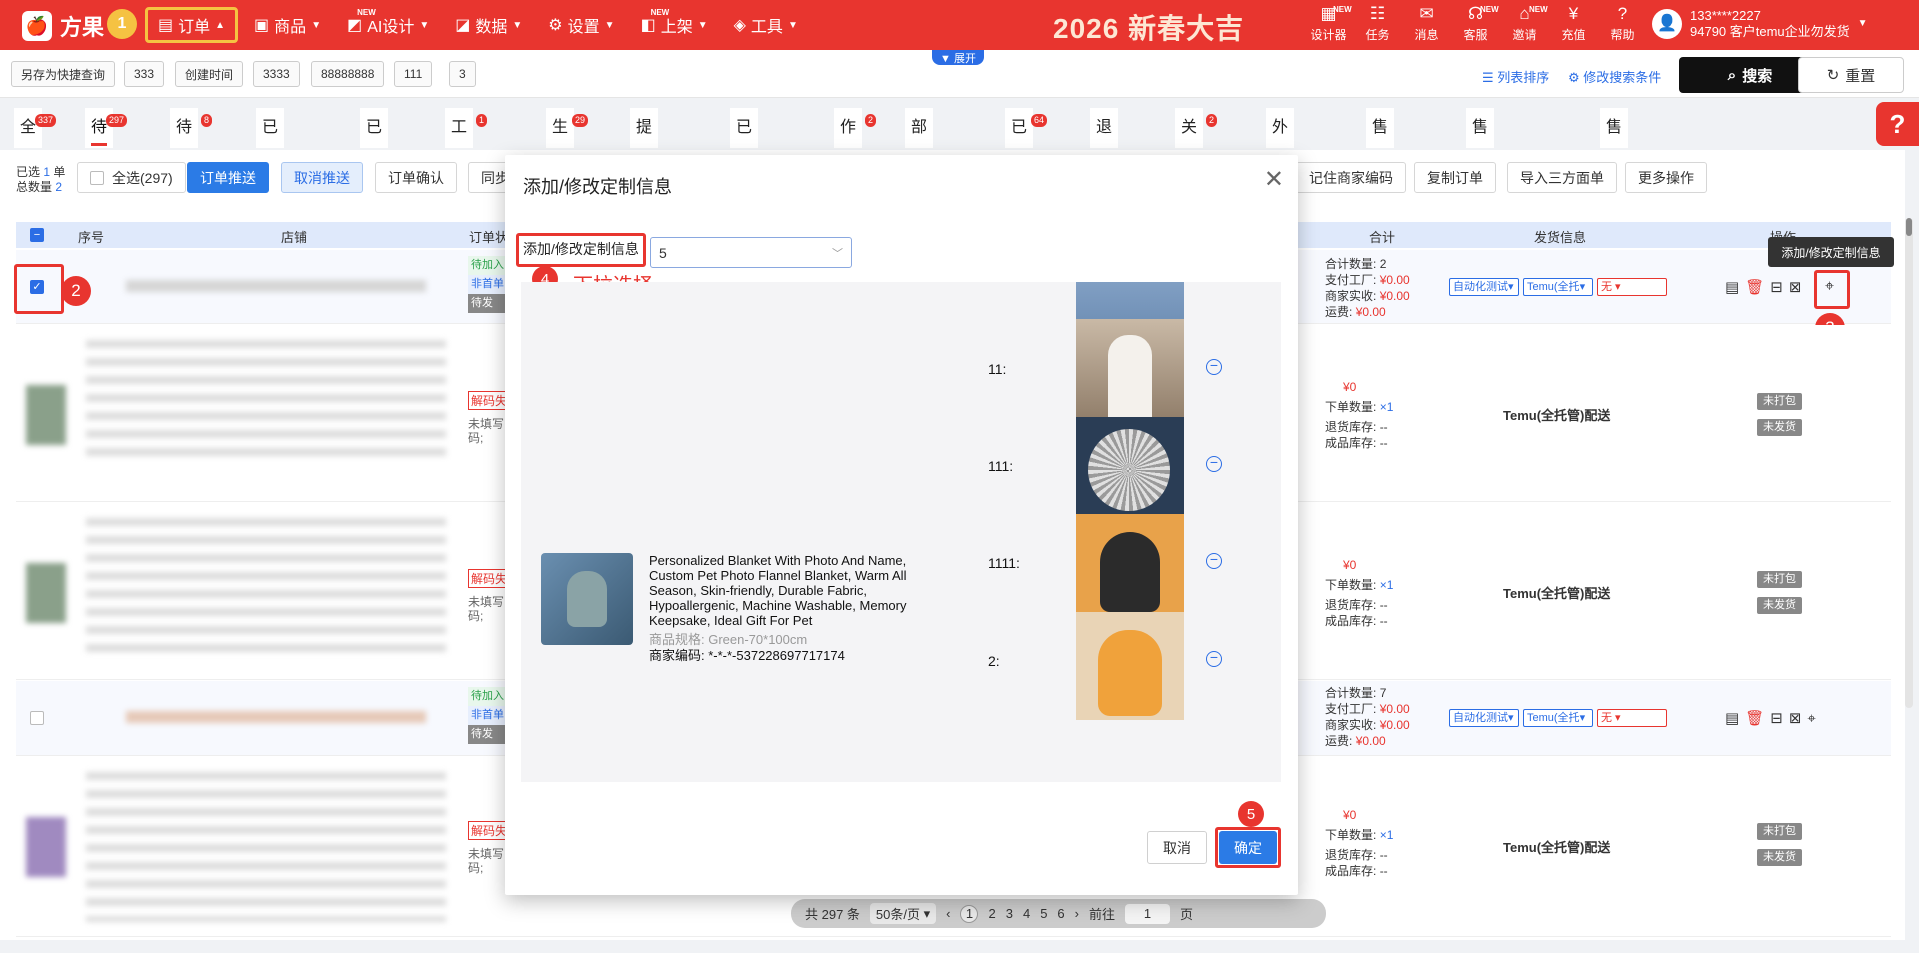 The image size is (1919, 953). Describe the element at coordinates (855, 142) in the screenshot. I see `tab-void: 作废2` at that location.